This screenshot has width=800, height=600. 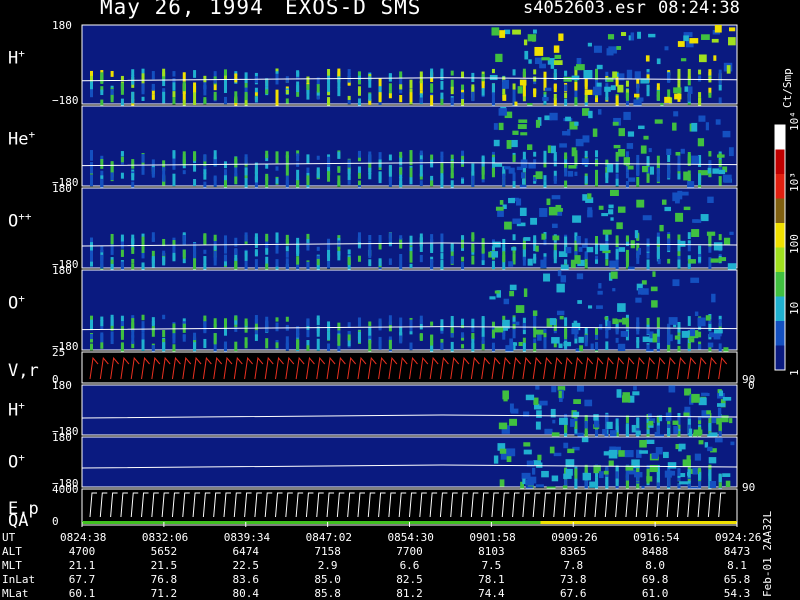 What do you see at coordinates (794, 182) in the screenshot?
I see `colorbar-tick: 10³` at bounding box center [794, 182].